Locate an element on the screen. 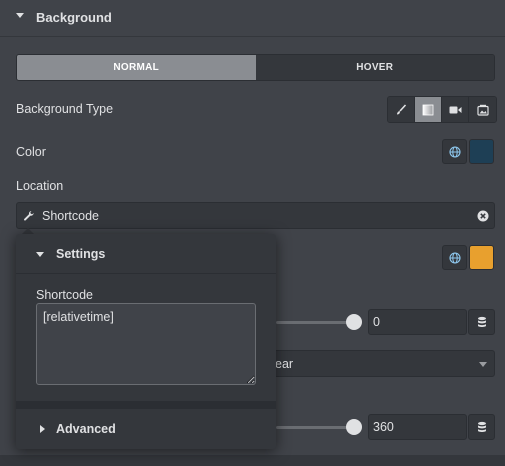 The height and width of the screenshot is (466, 505). shortcode-textarea: [relativetime] is located at coordinates (146, 344).